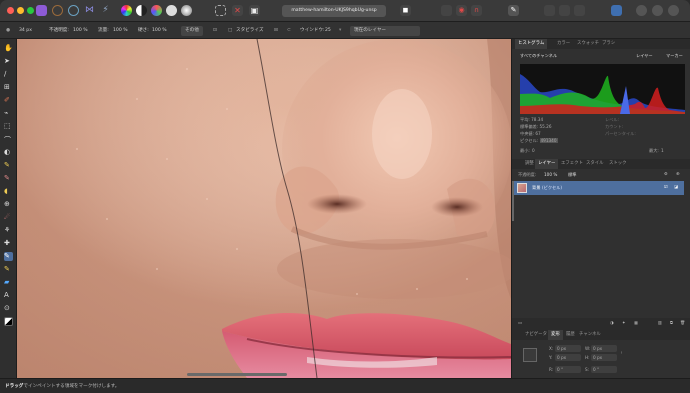  I want to click on w-field: 0 px, so click(604, 348).